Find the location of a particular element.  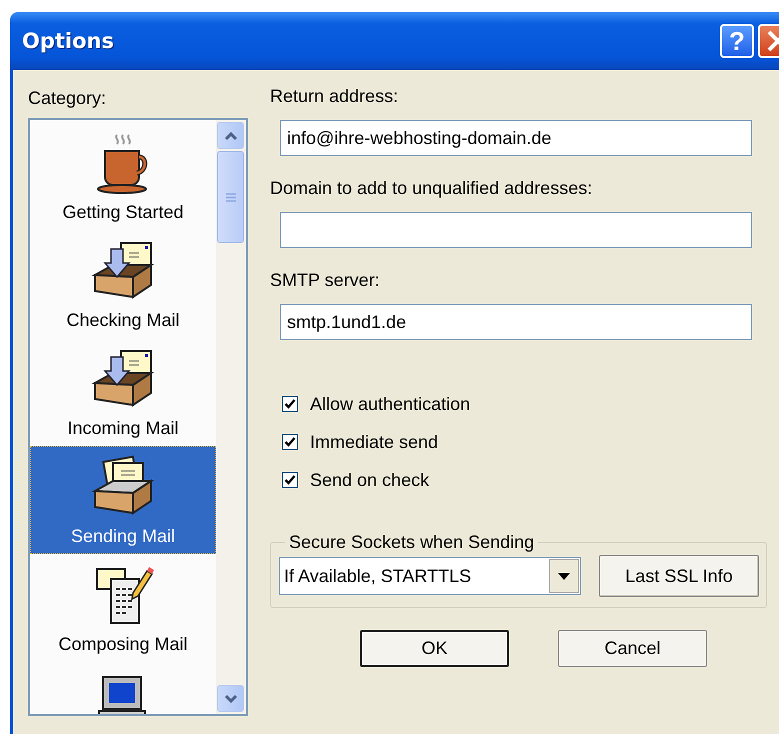

category-item: Composing Mail is located at coordinates (123, 608).